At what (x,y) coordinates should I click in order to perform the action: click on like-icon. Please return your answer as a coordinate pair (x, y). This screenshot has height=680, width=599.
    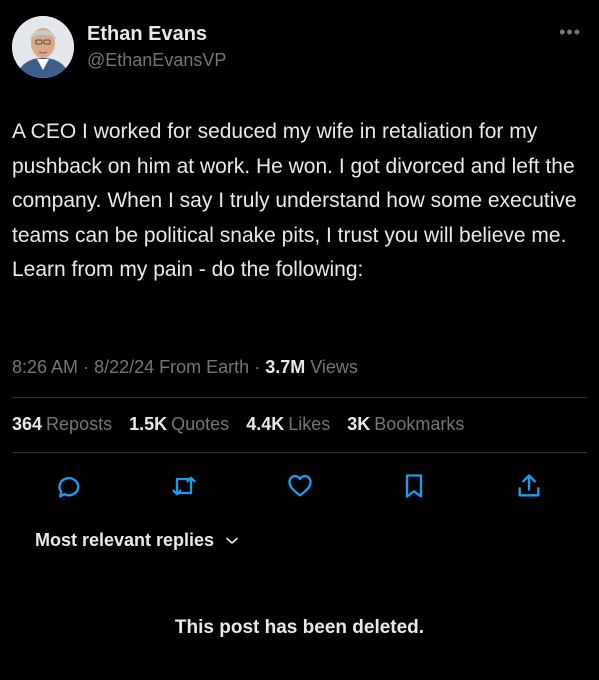
    Looking at the image, I should click on (300, 486).